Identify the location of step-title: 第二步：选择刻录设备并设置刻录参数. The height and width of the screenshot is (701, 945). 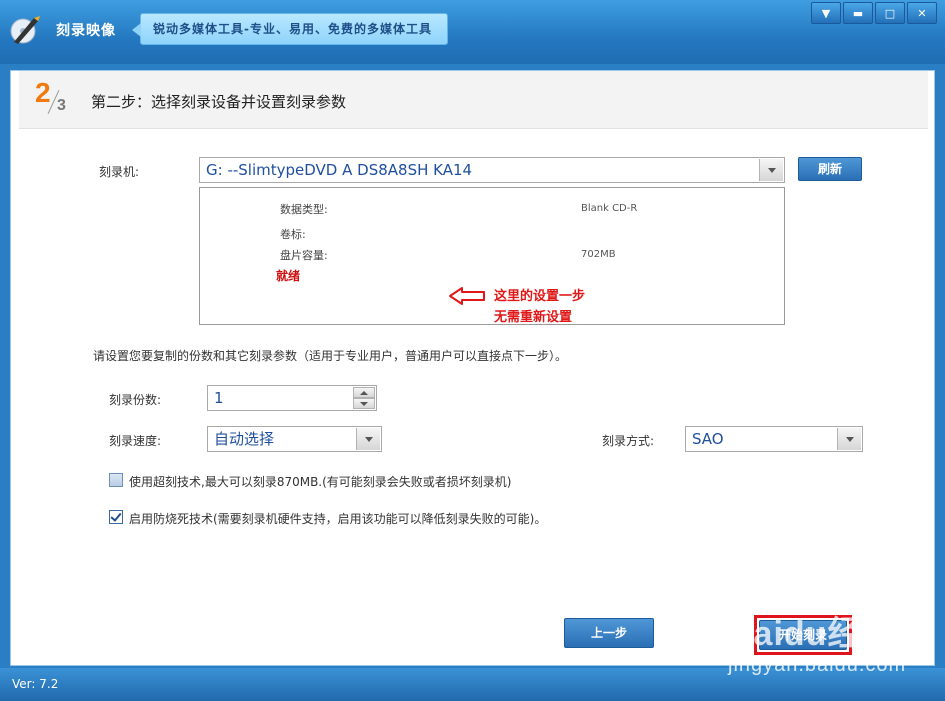
(219, 102).